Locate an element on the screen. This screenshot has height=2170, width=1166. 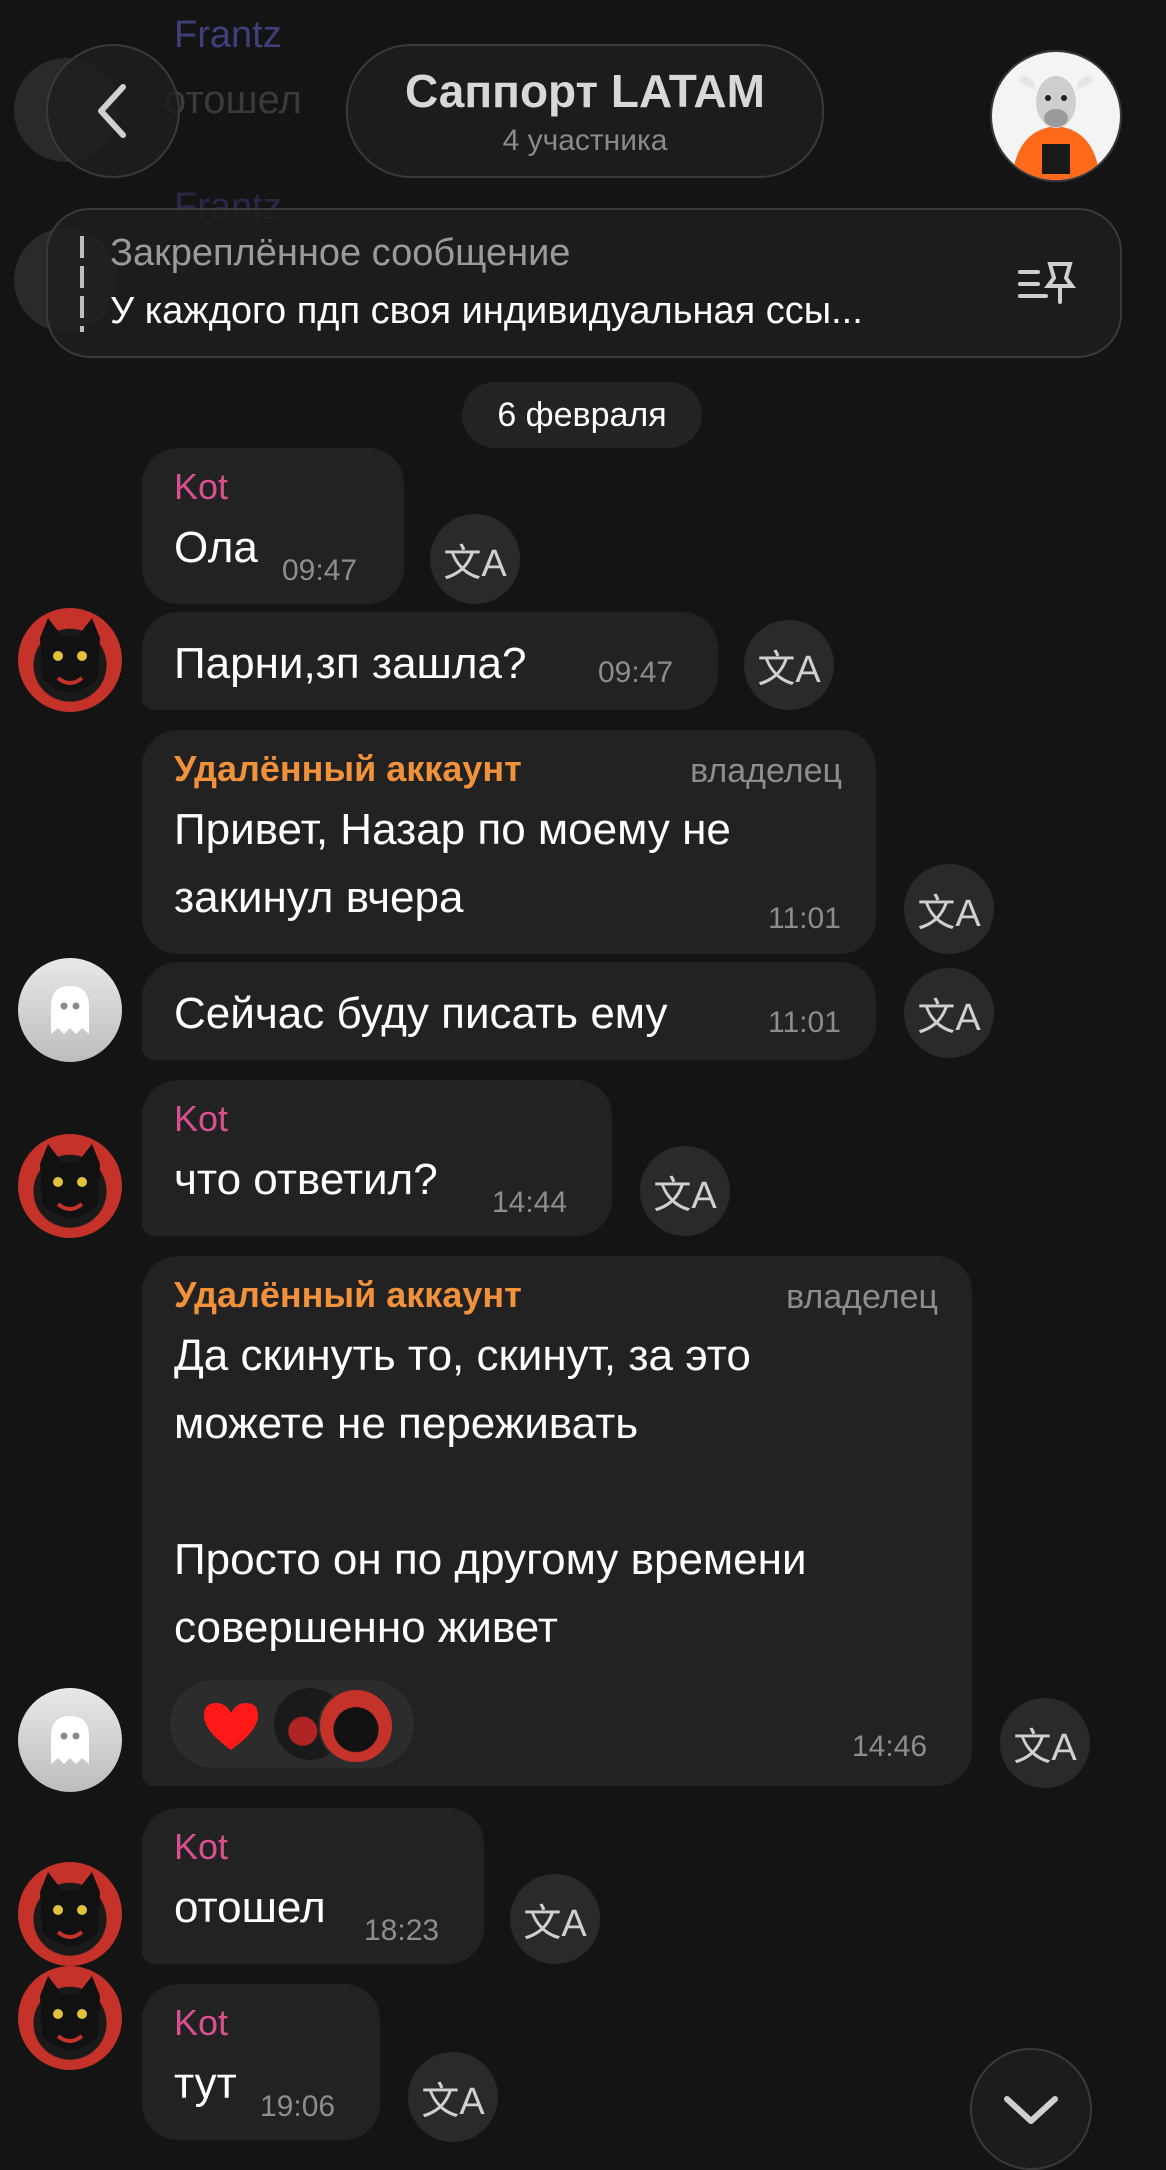
message-text: Сейчас буду писать ему is located at coordinates (421, 1013).